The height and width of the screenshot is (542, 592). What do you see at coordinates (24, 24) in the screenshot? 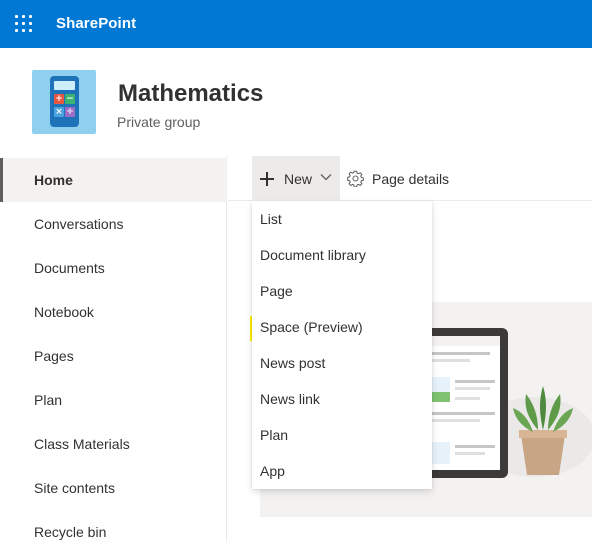
I see `waffle-icon` at bounding box center [24, 24].